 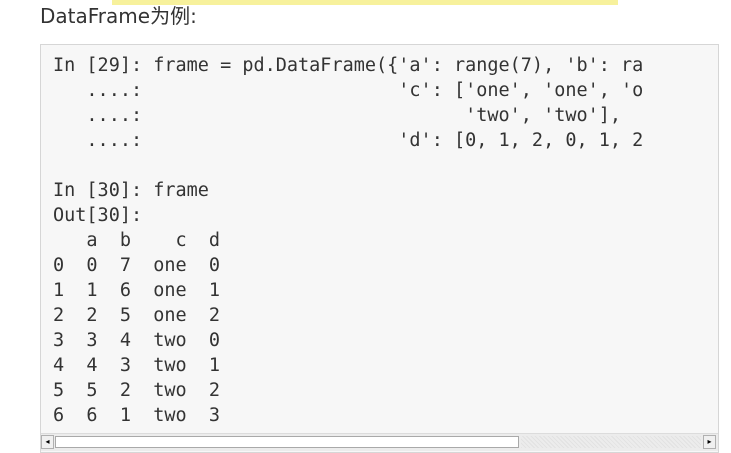 I want to click on code-line: 1 1 6 one 1, so click(x=137, y=290).